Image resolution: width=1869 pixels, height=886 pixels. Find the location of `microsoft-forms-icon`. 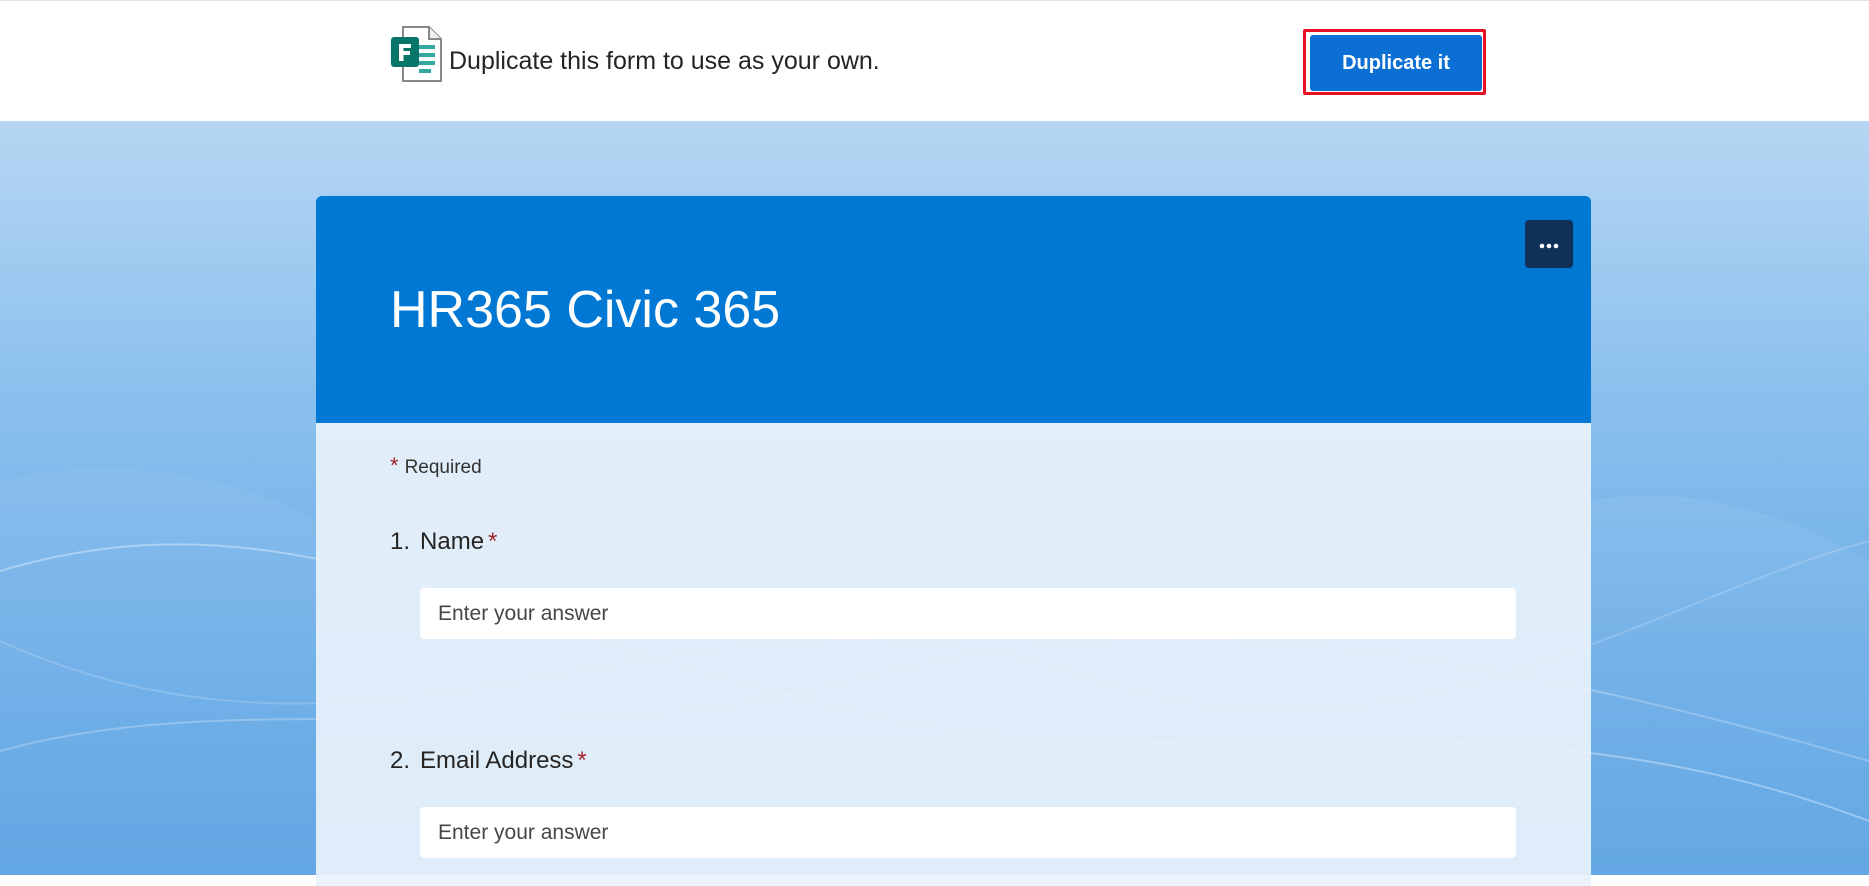

microsoft-forms-icon is located at coordinates (416, 54).